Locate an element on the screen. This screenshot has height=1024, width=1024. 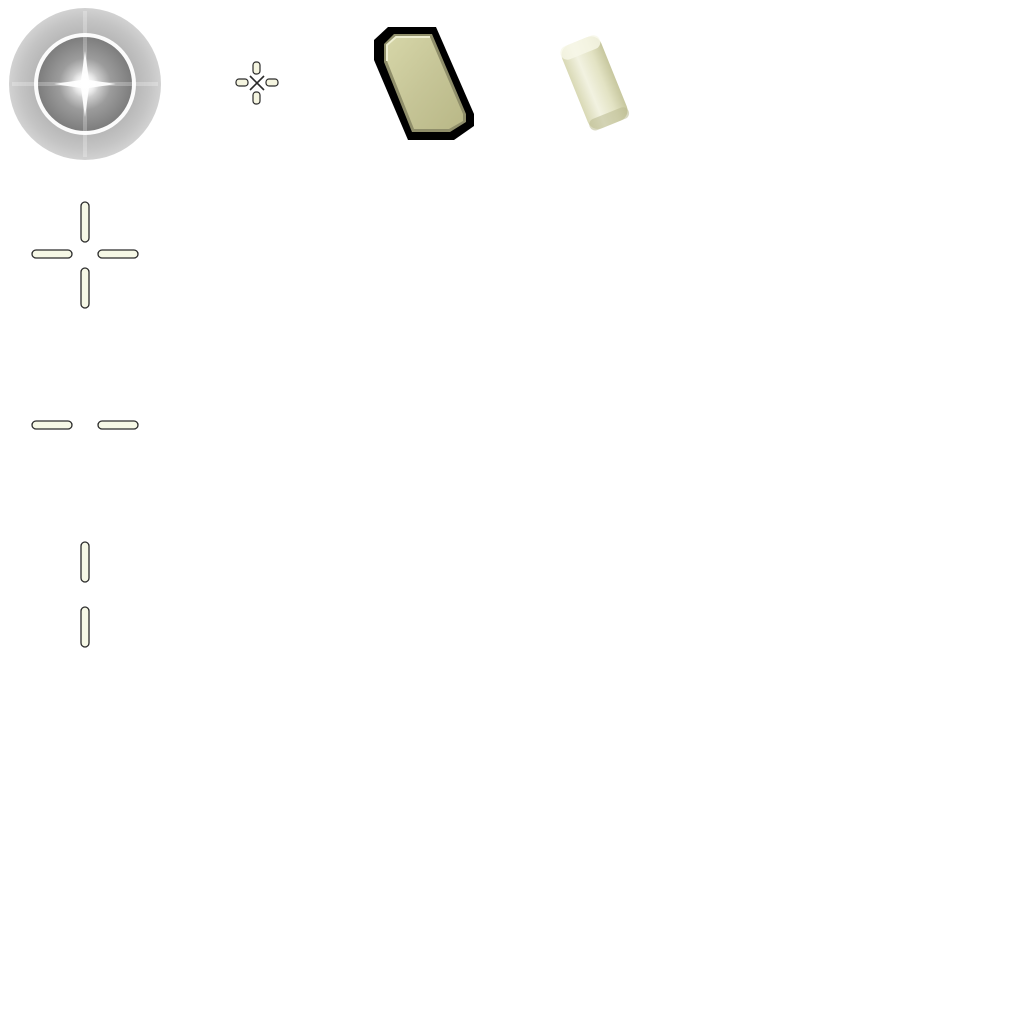
crosshair-vertical-arms-icon is located at coordinates (86, 596).